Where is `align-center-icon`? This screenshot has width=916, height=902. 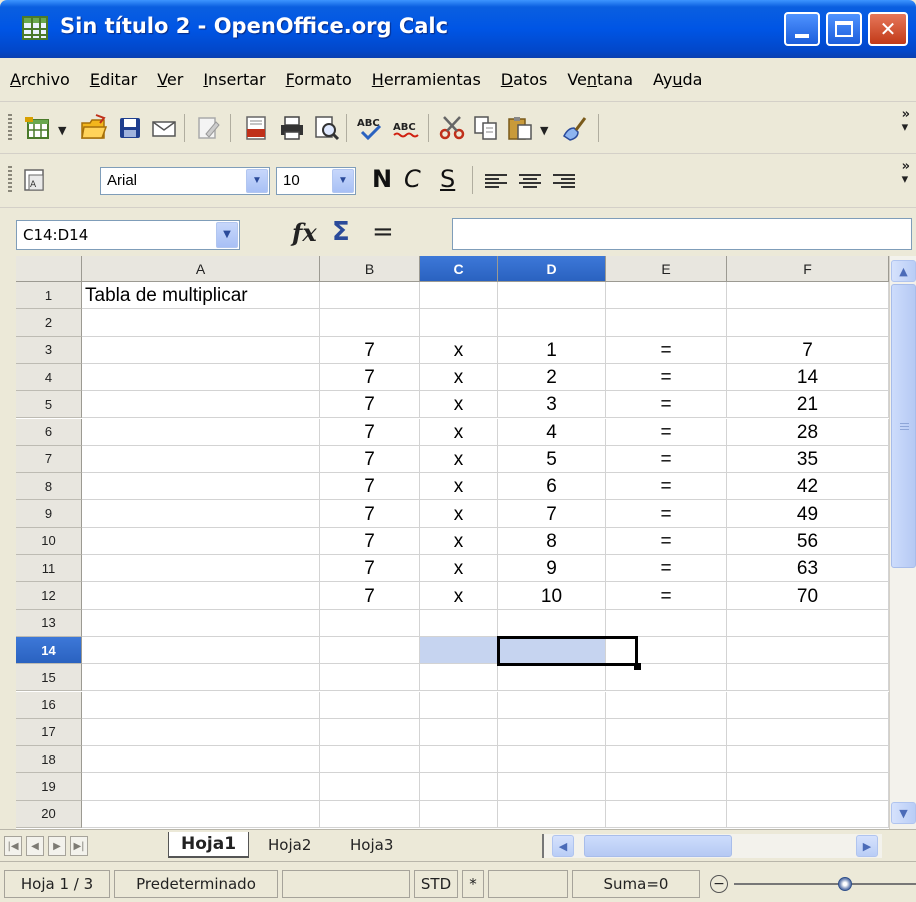
align-center-icon is located at coordinates (530, 182).